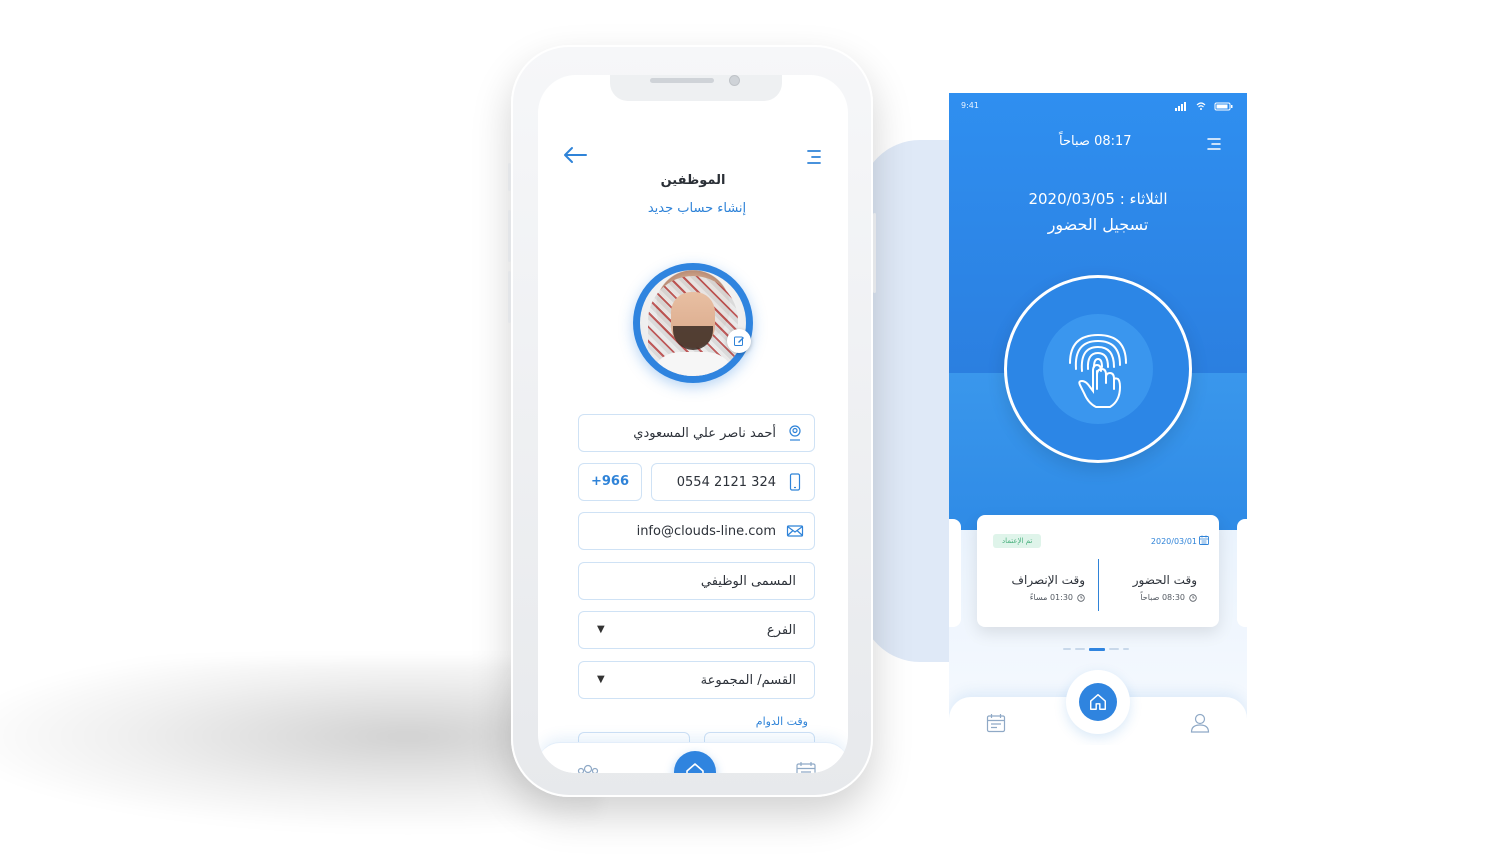 This screenshot has width=1500, height=860. Describe the element at coordinates (696, 680) in the screenshot. I see `department-select: القسم/ المجموعة ▼` at that location.